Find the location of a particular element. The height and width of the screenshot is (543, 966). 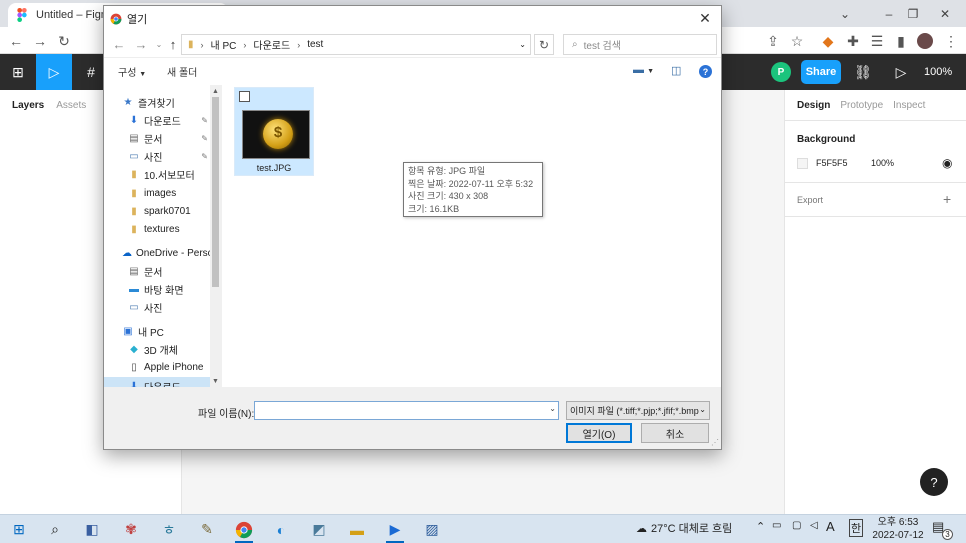

background-hex: F5F5F5 is located at coordinates (832, 163).